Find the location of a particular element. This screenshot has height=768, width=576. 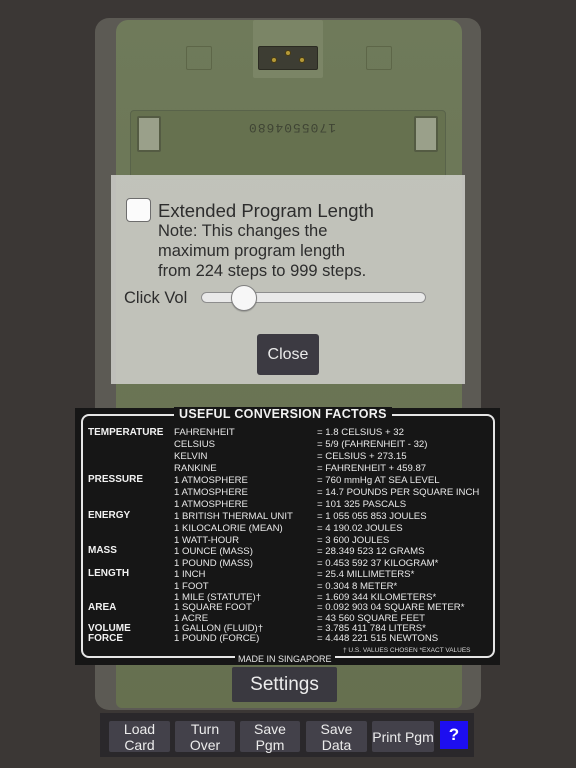

conversion-value: = 25.4 MILLIMETERS* is located at coordinates (366, 574).